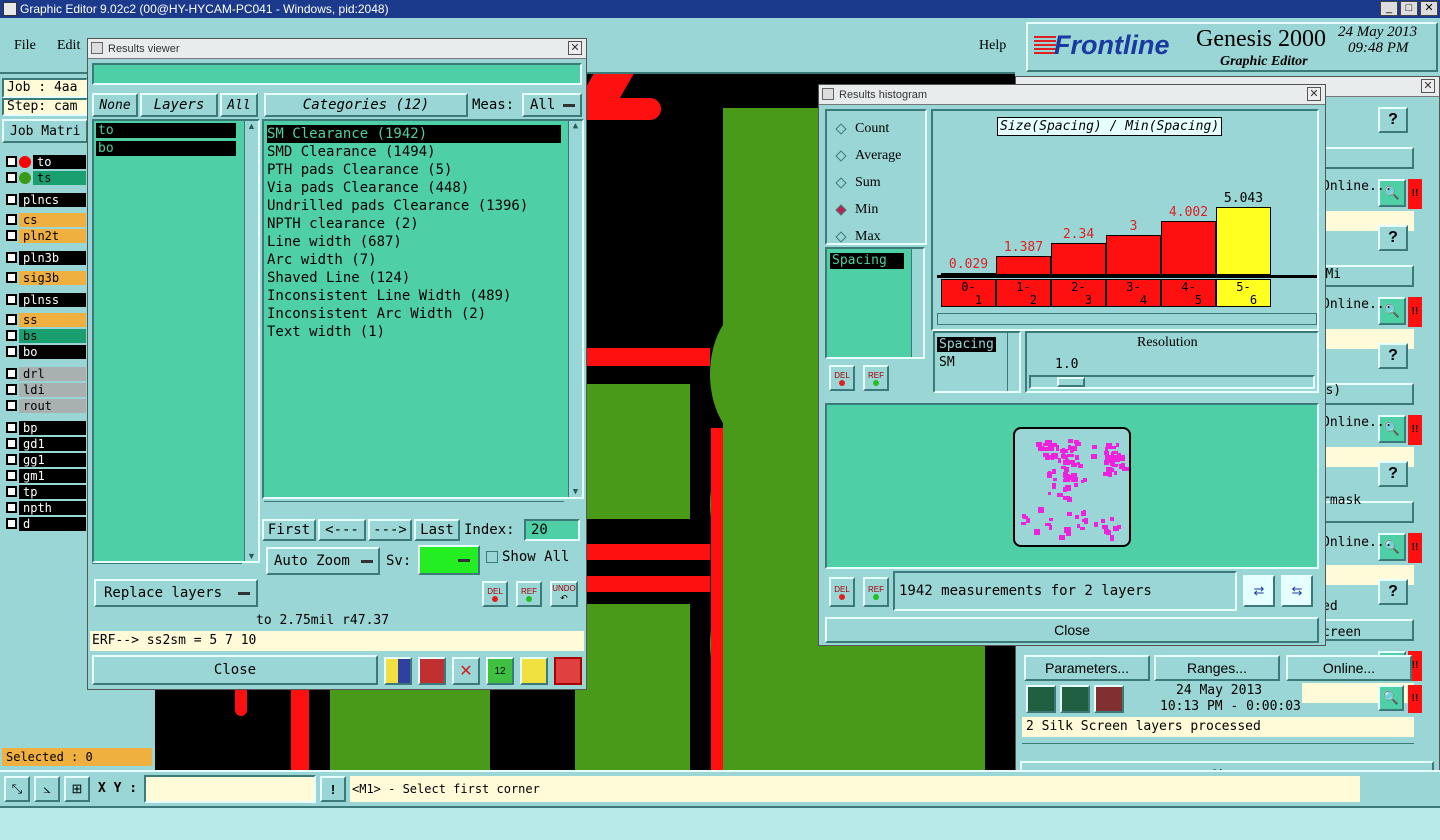 This screenshot has height=840, width=1440. I want to click on measurement-map, so click(1072, 486).